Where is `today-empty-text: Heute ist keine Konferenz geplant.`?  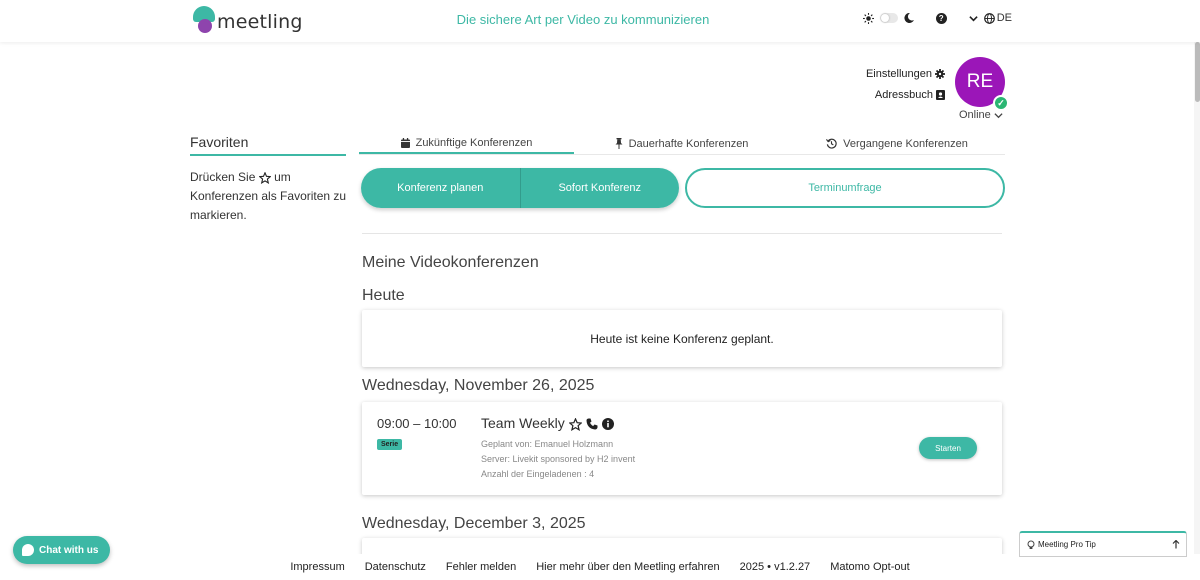
today-empty-text: Heute ist keine Konferenz geplant. is located at coordinates (682, 338).